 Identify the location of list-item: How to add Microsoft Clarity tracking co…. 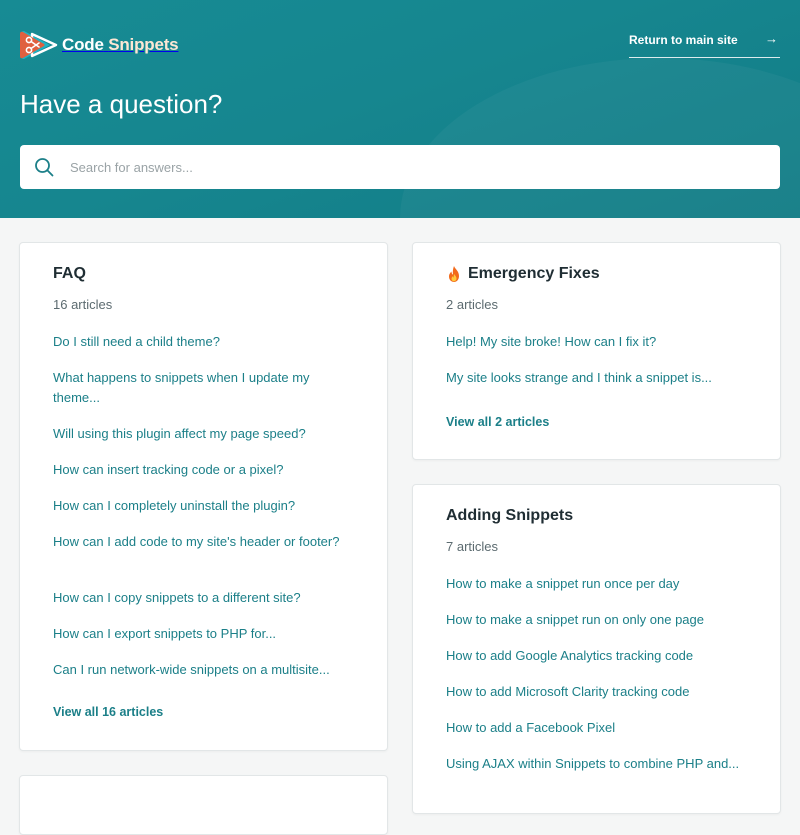
(596, 700).